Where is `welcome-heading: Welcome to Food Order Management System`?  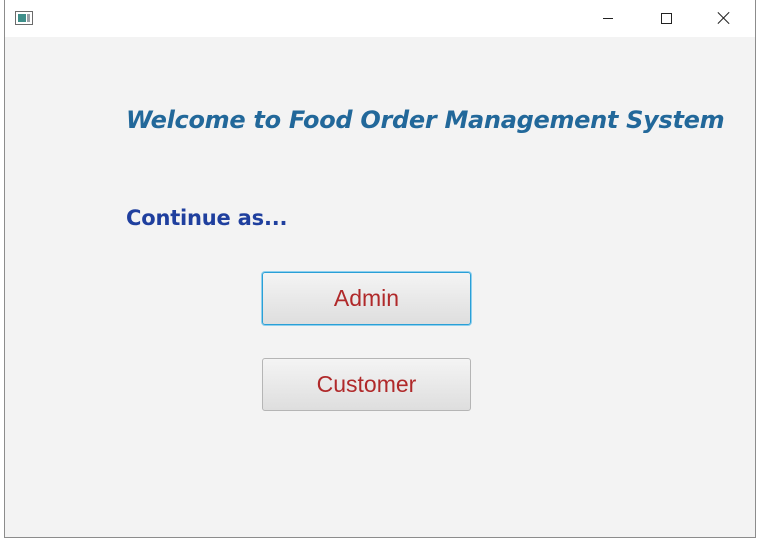 welcome-heading: Welcome to Food Order Management System is located at coordinates (425, 120).